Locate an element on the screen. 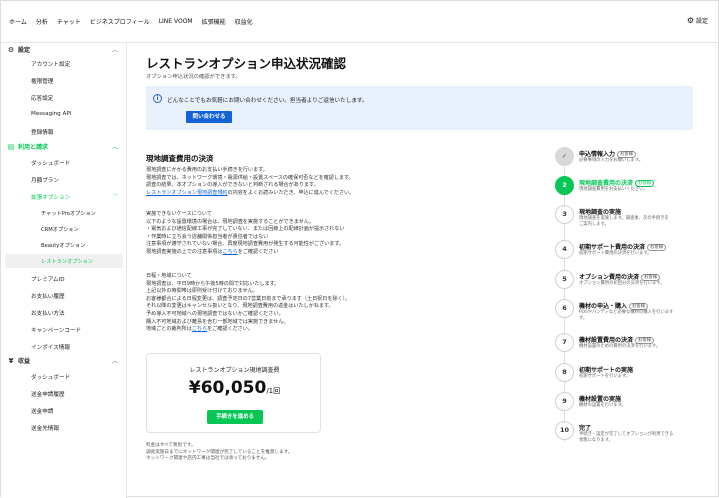  sidebar-subitem-restaurant: レストランオプション is located at coordinates (67, 261).